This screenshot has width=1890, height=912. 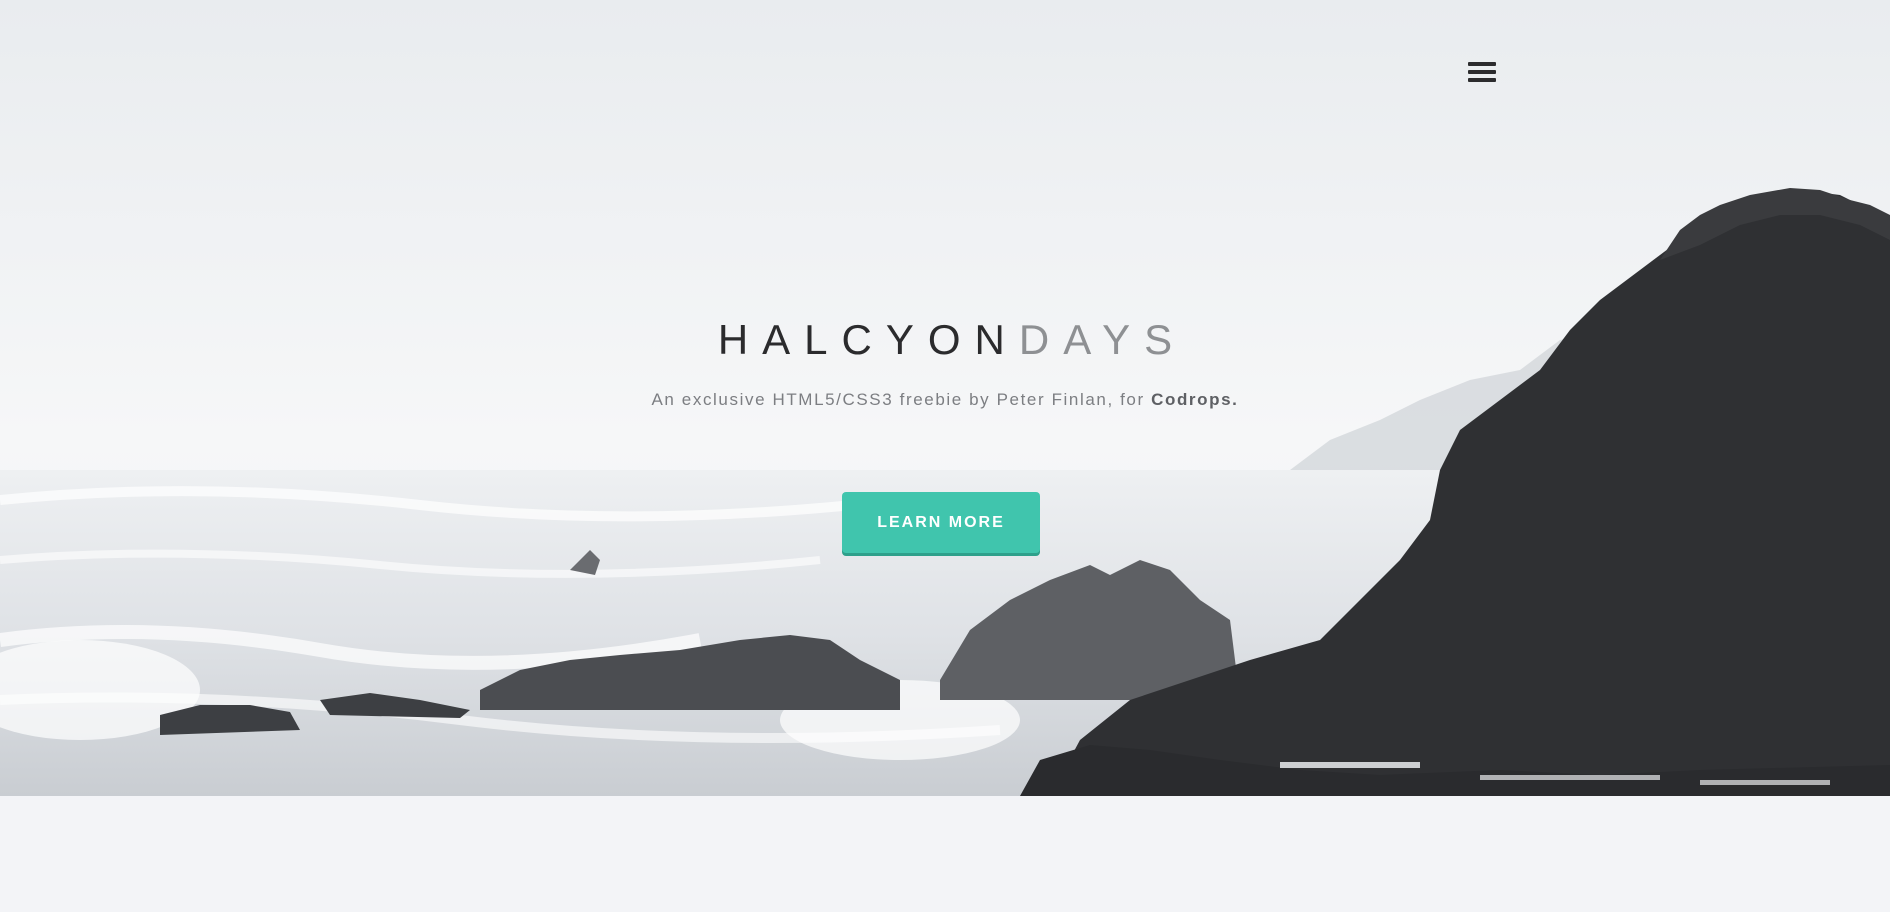 I want to click on site-title: HALCYONDAYS, so click(x=945, y=340).